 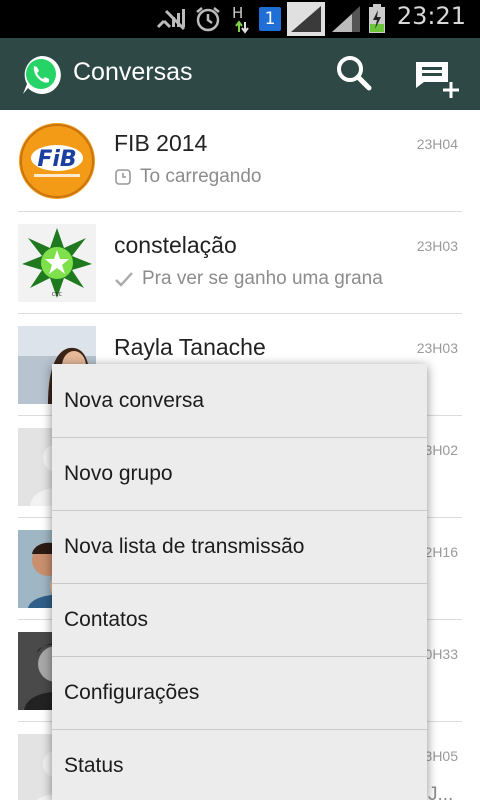 I want to click on new-chat-button, so click(x=435, y=75).